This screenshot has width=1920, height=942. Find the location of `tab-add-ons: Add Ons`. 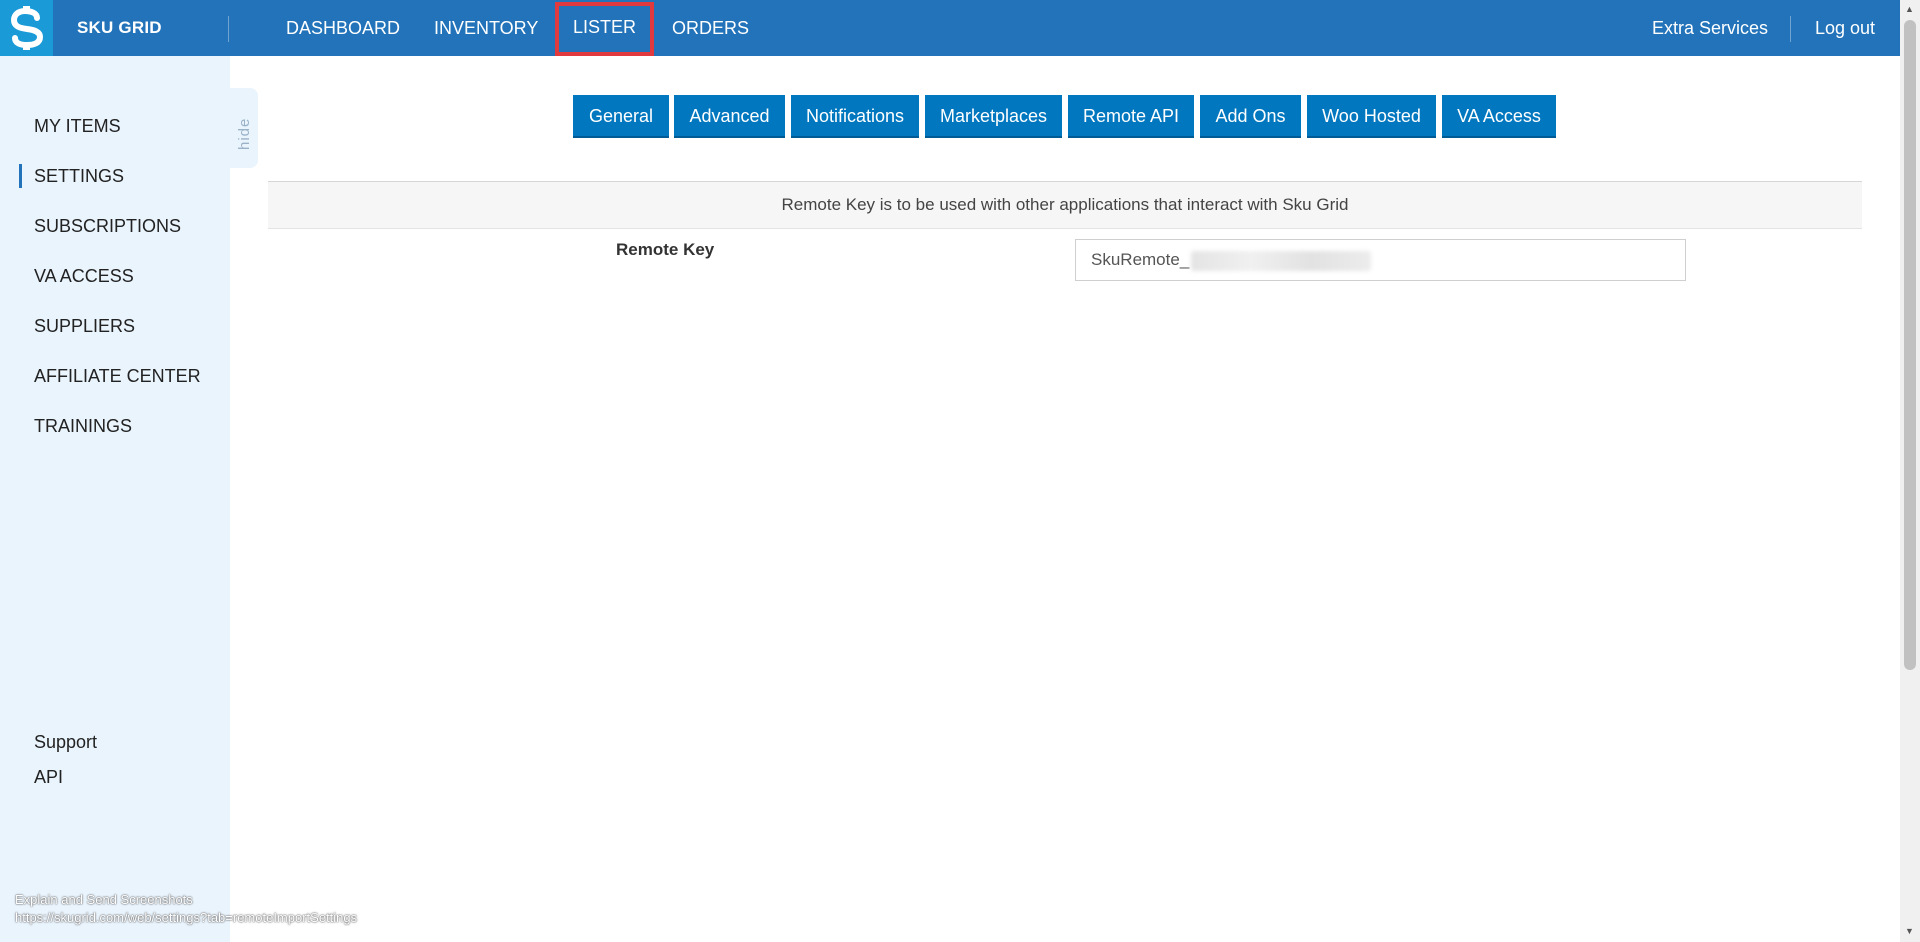

tab-add-ons: Add Ons is located at coordinates (1250, 116).